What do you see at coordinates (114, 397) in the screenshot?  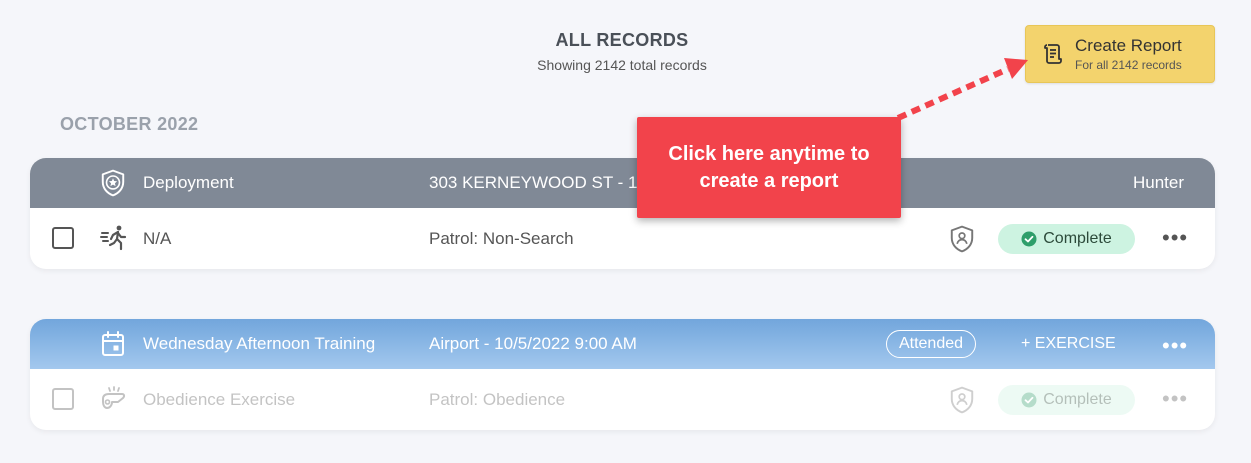 I see `dog-whistle-icon` at bounding box center [114, 397].